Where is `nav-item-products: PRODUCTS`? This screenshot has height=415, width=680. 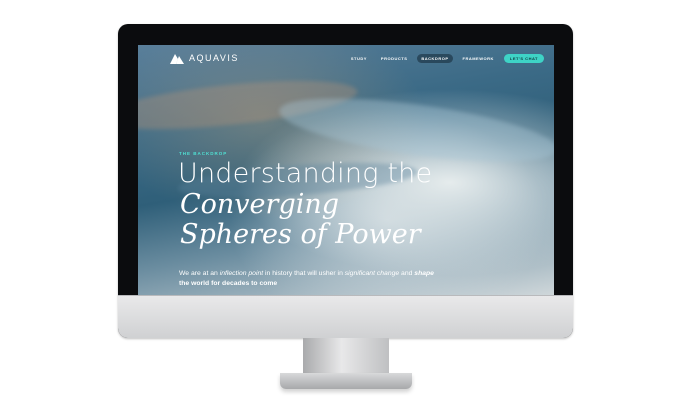 nav-item-products: PRODUCTS is located at coordinates (394, 58).